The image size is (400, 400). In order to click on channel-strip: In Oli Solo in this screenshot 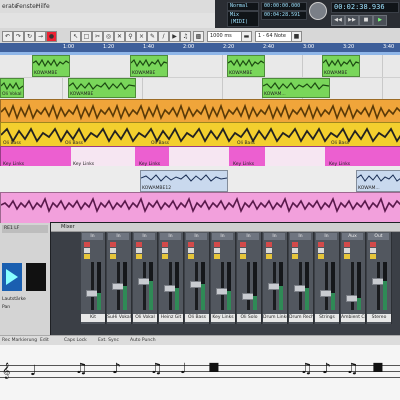, I will do `click(249, 278)`.